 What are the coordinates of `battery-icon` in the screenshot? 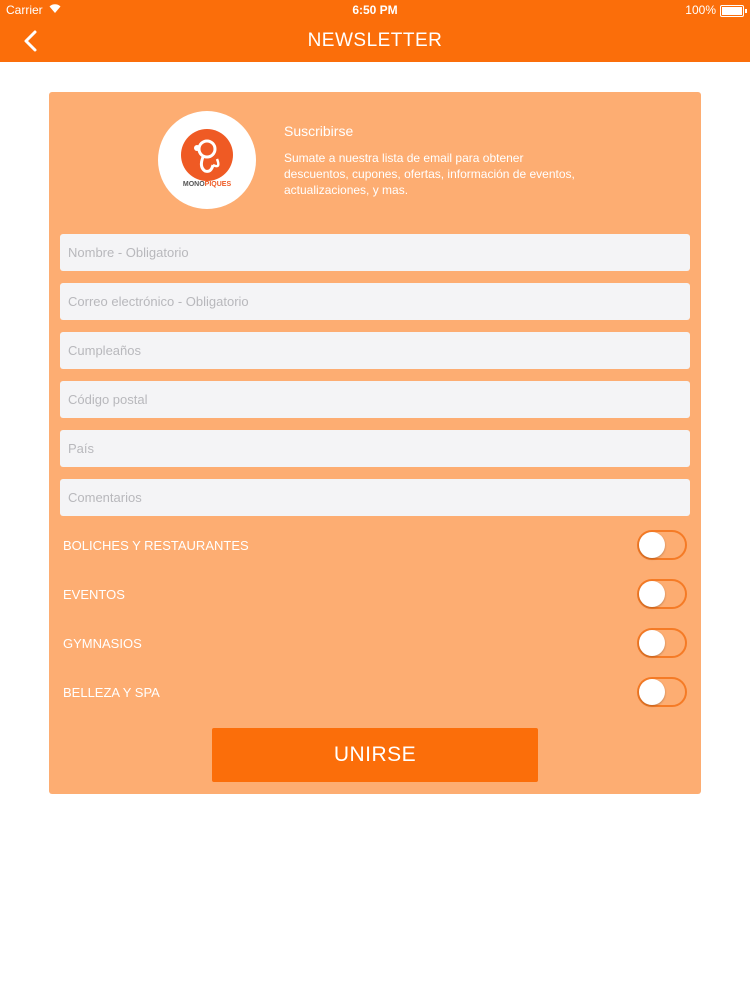 It's located at (733, 11).